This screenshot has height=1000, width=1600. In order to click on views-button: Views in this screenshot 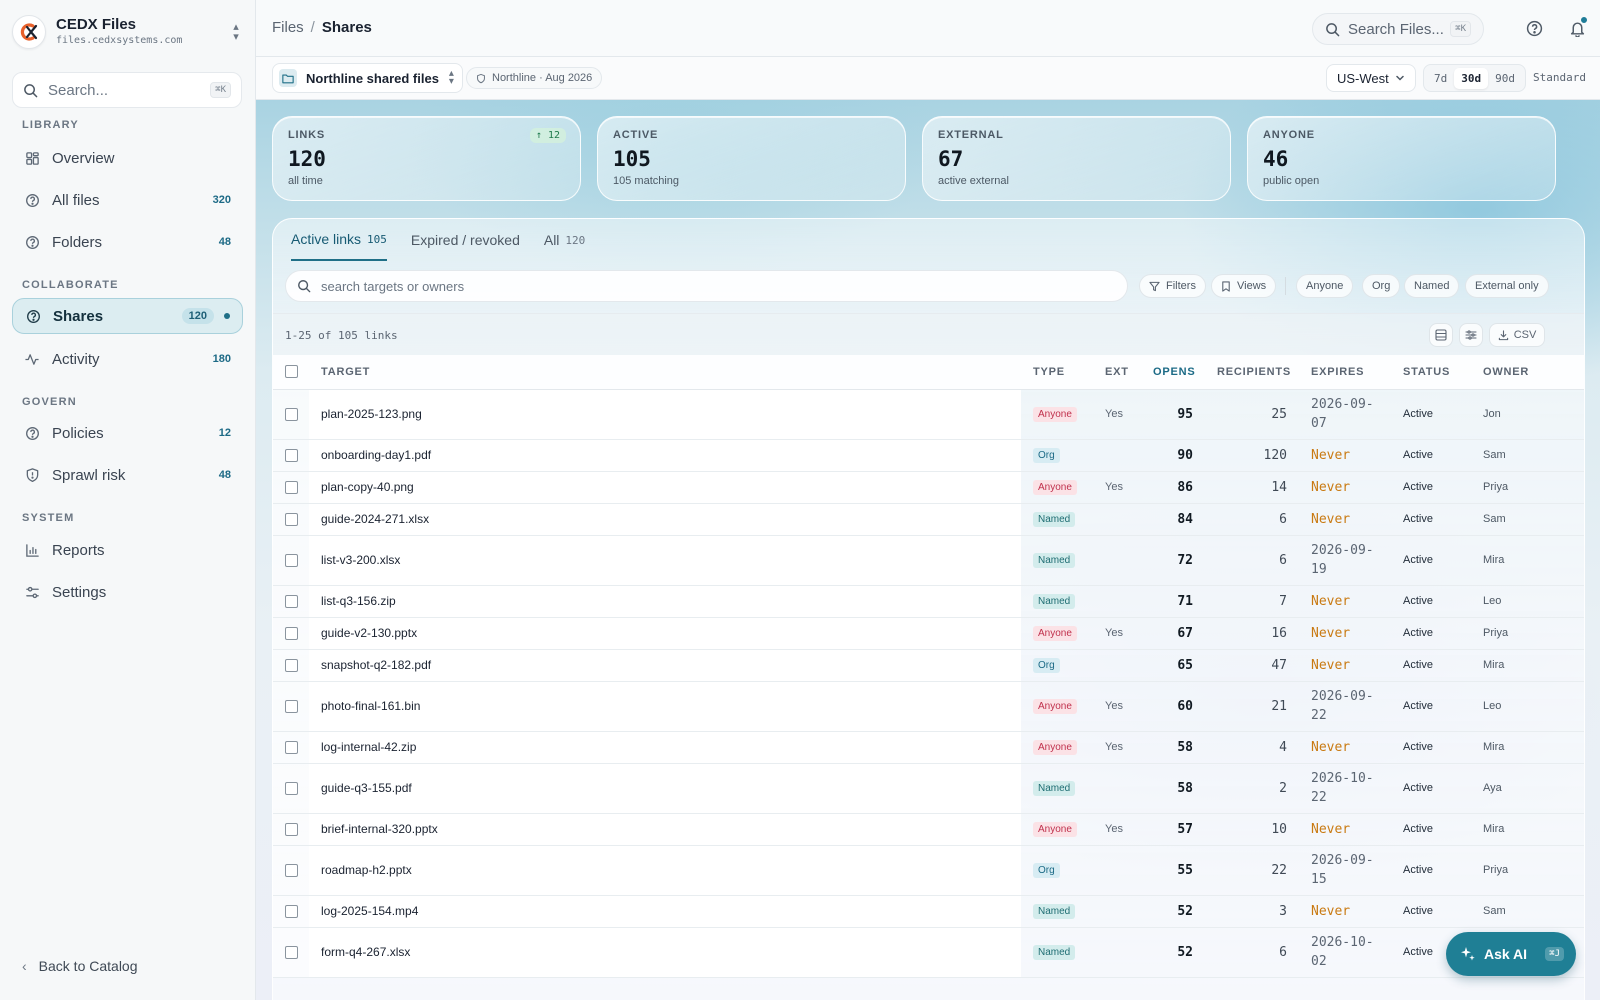, I will do `click(1244, 286)`.